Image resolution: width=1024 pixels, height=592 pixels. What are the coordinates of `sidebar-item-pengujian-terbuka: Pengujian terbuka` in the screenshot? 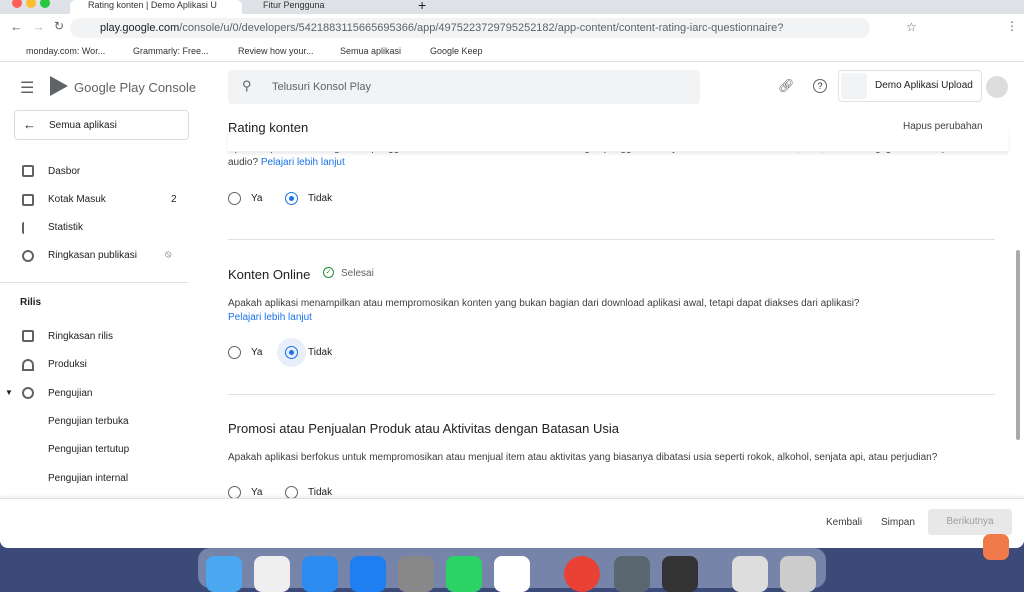 It's located at (88, 421).